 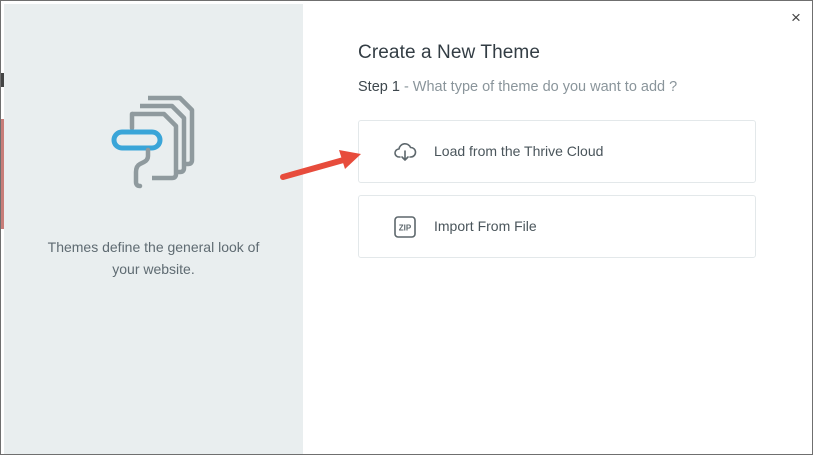 What do you see at coordinates (449, 52) in the screenshot?
I see `dialog-title: Create a New Theme` at bounding box center [449, 52].